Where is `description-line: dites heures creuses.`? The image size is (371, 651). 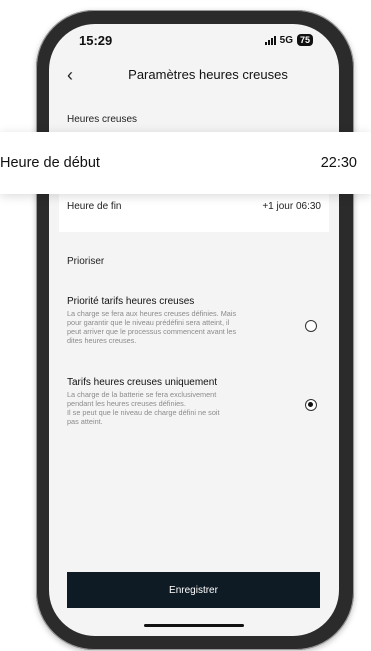 description-line: dites heures creuses. is located at coordinates (102, 340).